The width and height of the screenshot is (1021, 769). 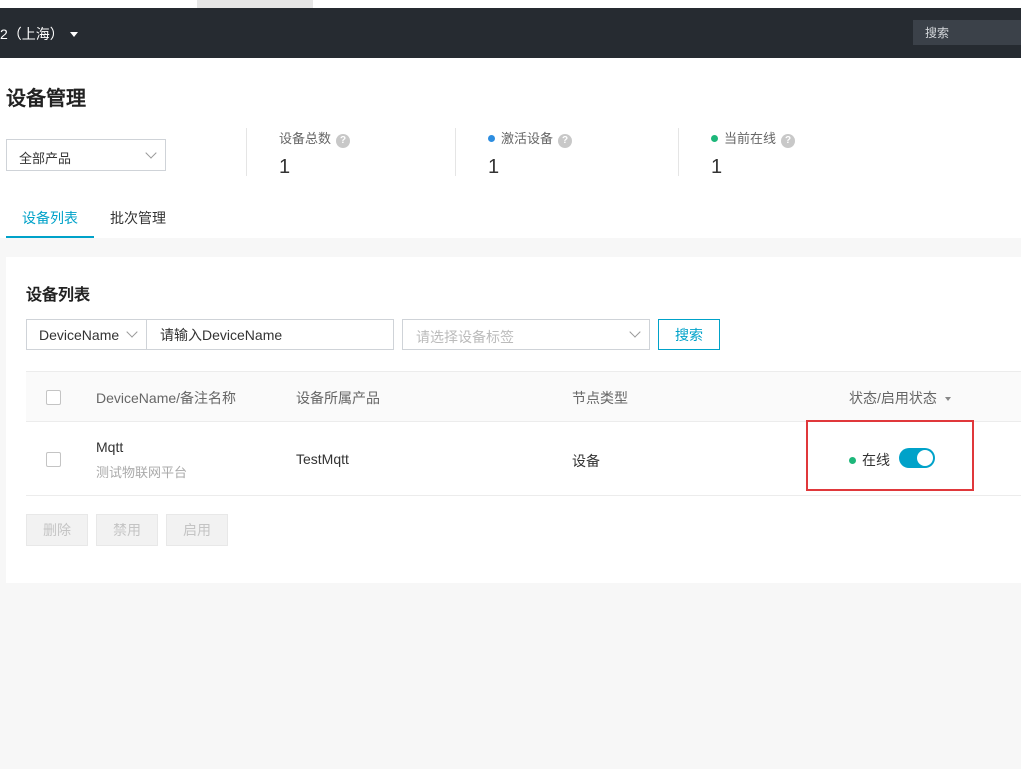 I want to click on region-selector: 2（上海）, so click(x=39, y=34).